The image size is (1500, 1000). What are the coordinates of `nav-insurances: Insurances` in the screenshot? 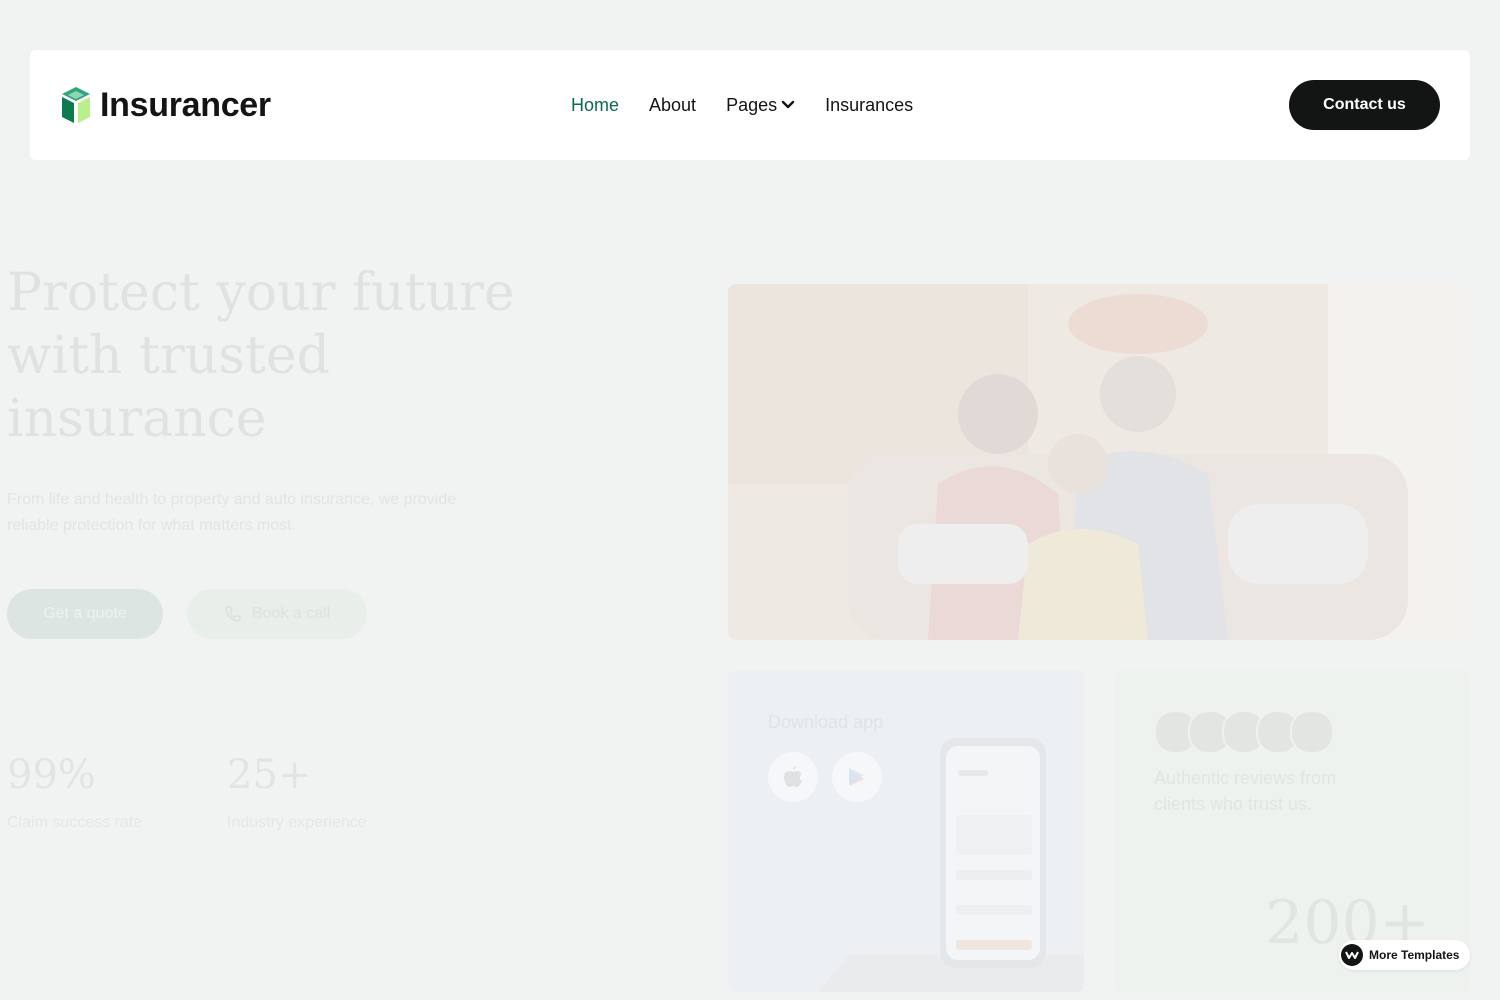 It's located at (869, 105).